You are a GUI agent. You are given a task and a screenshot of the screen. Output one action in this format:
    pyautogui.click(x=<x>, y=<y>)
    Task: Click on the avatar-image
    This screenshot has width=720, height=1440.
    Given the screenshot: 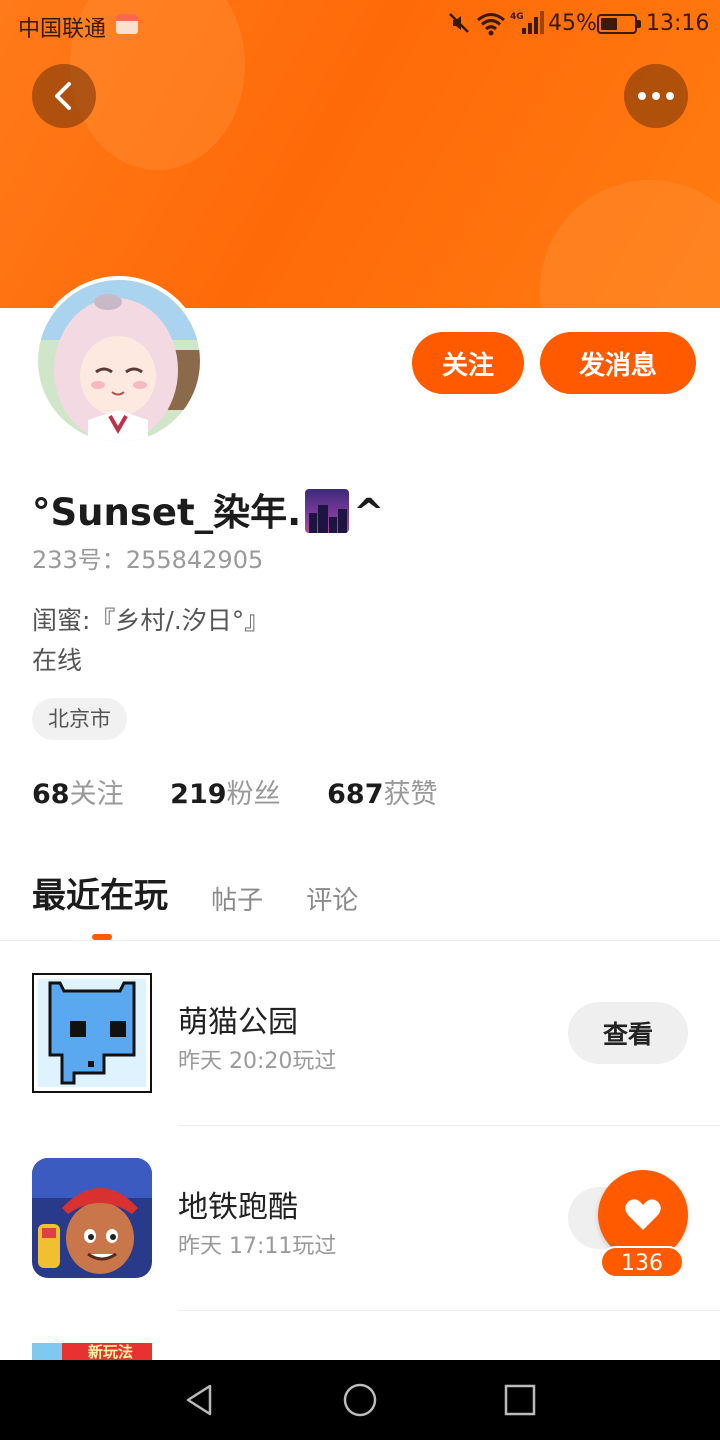 What is the action you would take?
    pyautogui.click(x=119, y=361)
    